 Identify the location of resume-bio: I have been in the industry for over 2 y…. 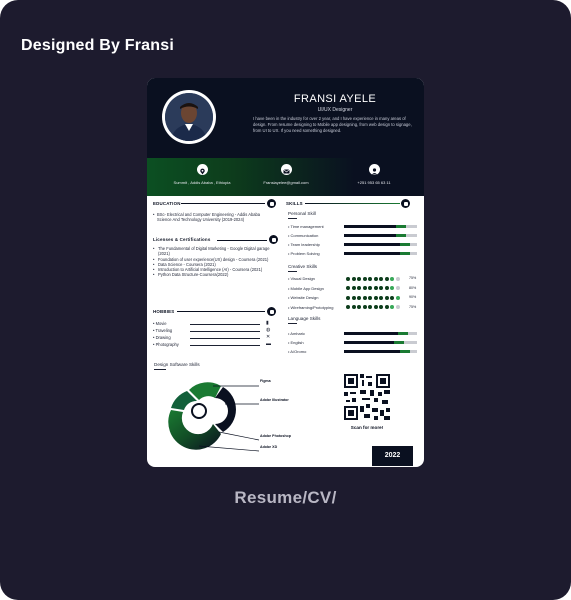
(332, 125).